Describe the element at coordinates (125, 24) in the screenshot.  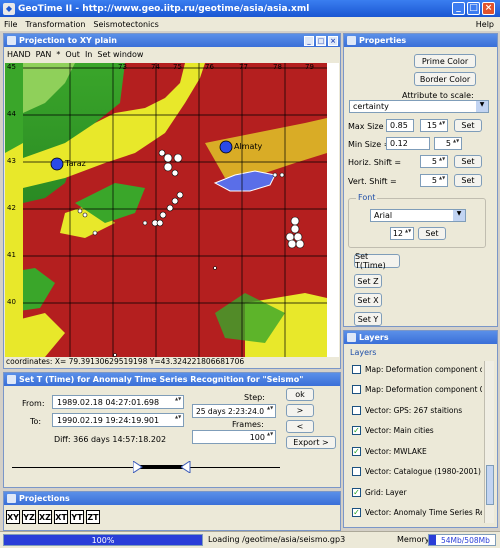
I see `menu-seismotectonics: Seismotectonics` at that location.